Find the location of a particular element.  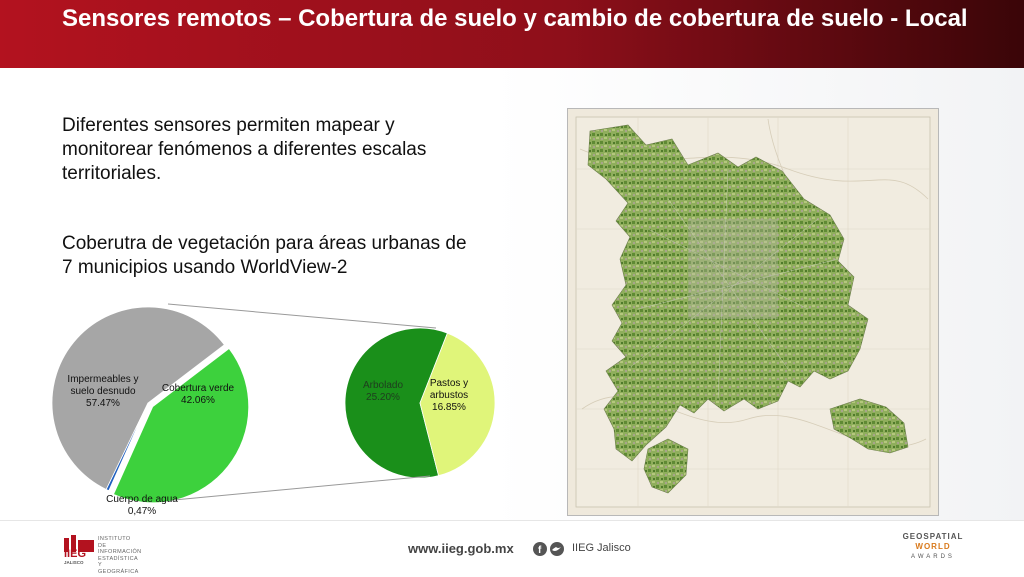

pie-label-pastos-text: Pastos y arbustos 16.85% is located at coordinates (449, 395).